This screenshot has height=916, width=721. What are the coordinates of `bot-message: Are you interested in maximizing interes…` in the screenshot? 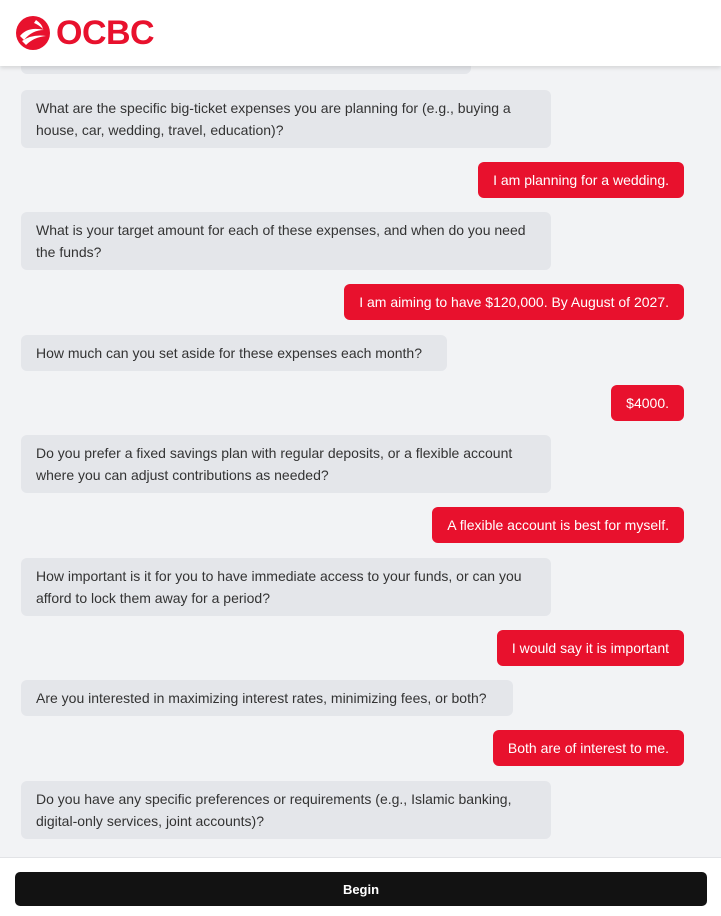 It's located at (267, 698).